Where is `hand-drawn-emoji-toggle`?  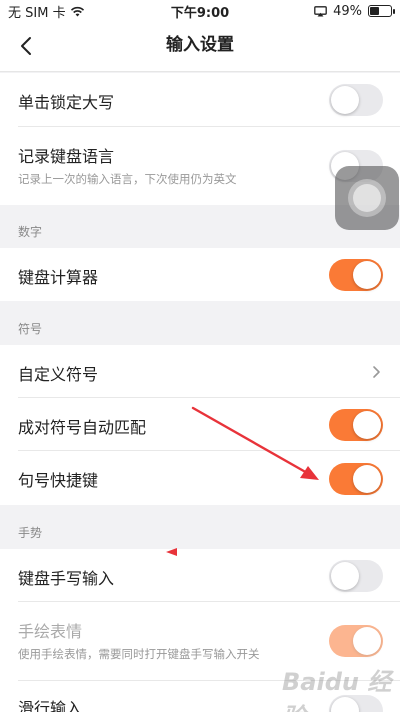
hand-drawn-emoji-toggle is located at coordinates (356, 641).